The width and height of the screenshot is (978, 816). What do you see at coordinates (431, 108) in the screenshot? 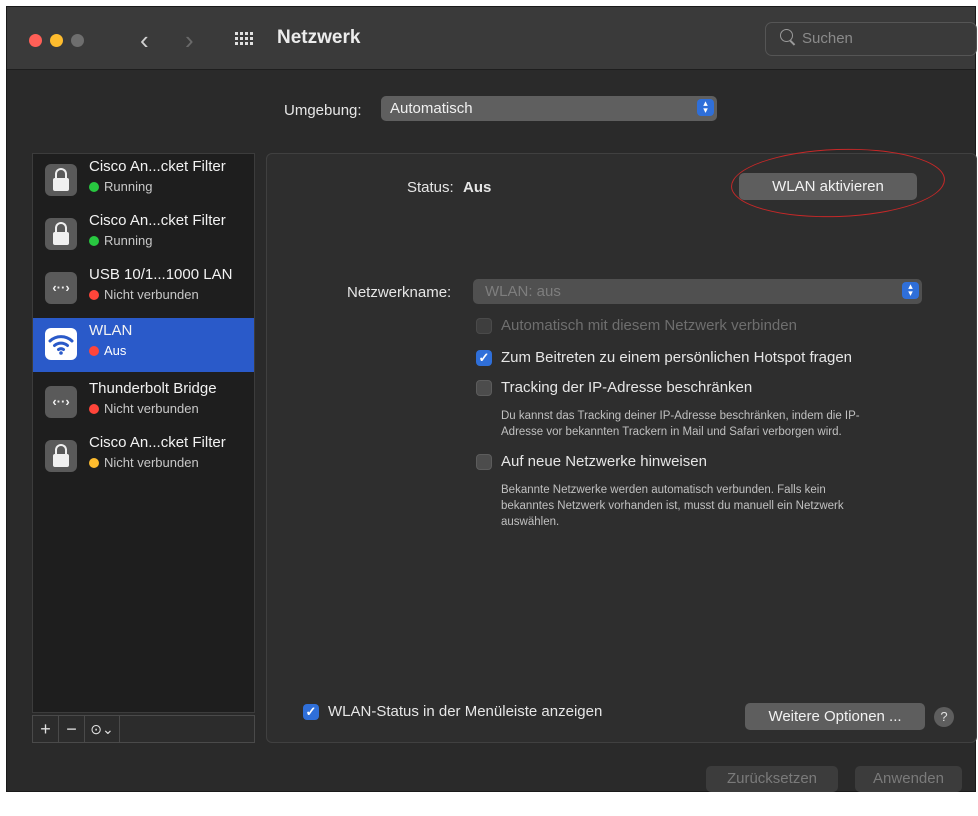
I see `environment-value: Automatisch` at bounding box center [431, 108].